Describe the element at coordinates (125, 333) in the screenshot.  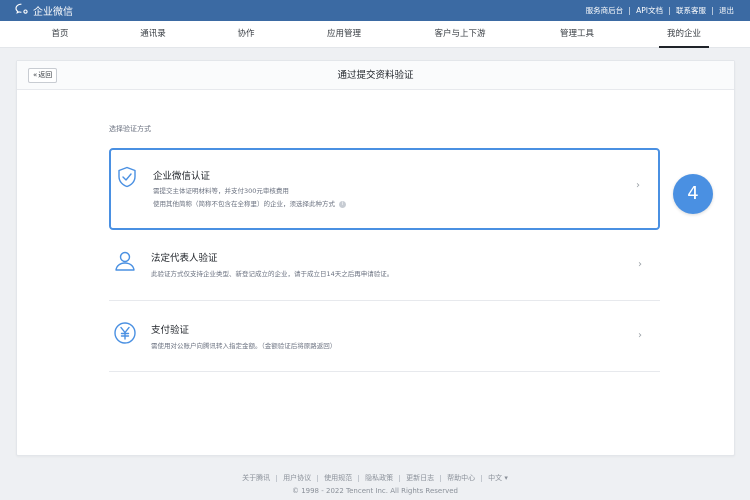
I see `yen-icon` at that location.